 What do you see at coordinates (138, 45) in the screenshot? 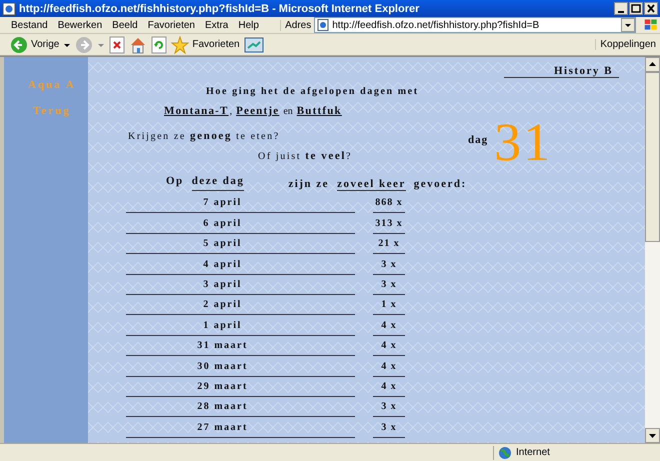
I see `home-icon` at bounding box center [138, 45].